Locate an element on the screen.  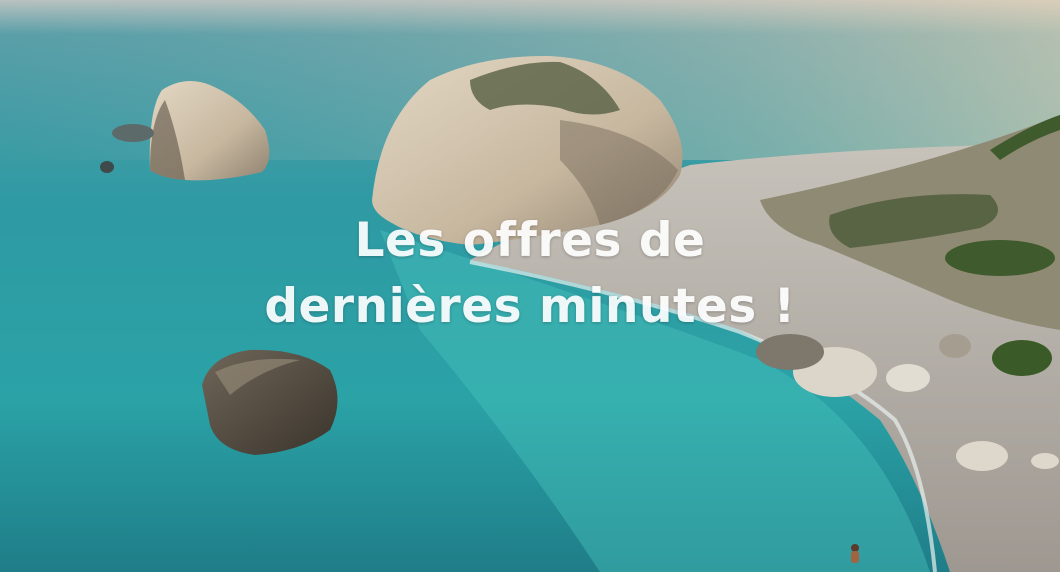
shrub is located at coordinates (1022, 358).